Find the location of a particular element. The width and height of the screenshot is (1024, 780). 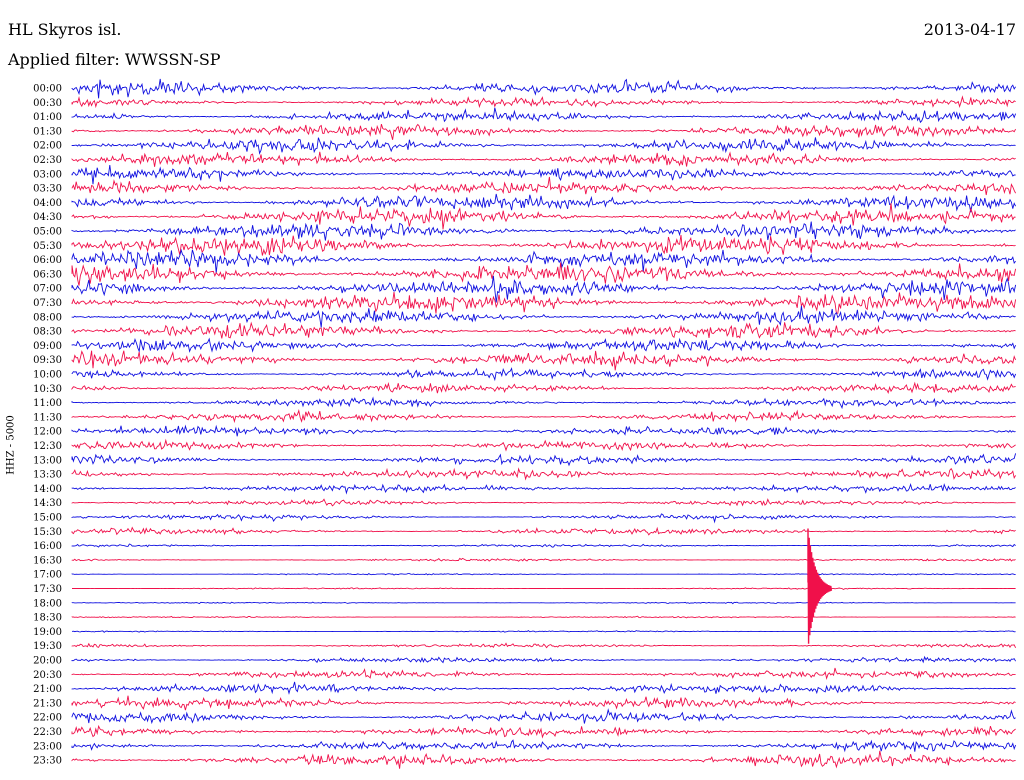

time-tick-label: 03:00 is located at coordinates (47, 174).